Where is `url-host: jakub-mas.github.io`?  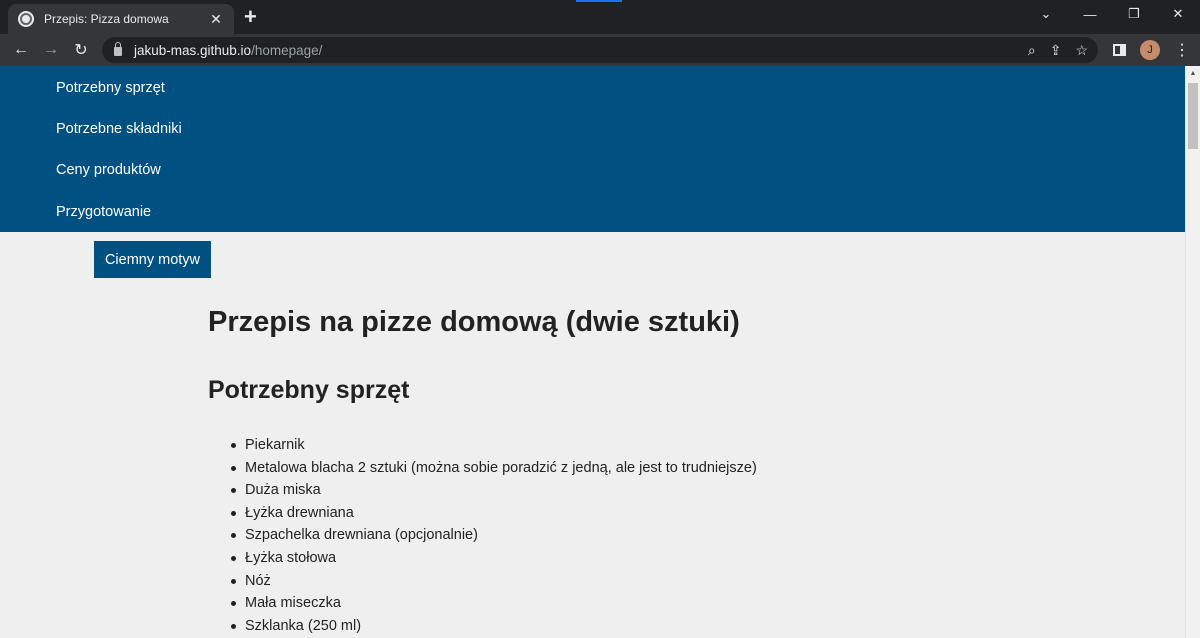 url-host: jakub-mas.github.io is located at coordinates (193, 50).